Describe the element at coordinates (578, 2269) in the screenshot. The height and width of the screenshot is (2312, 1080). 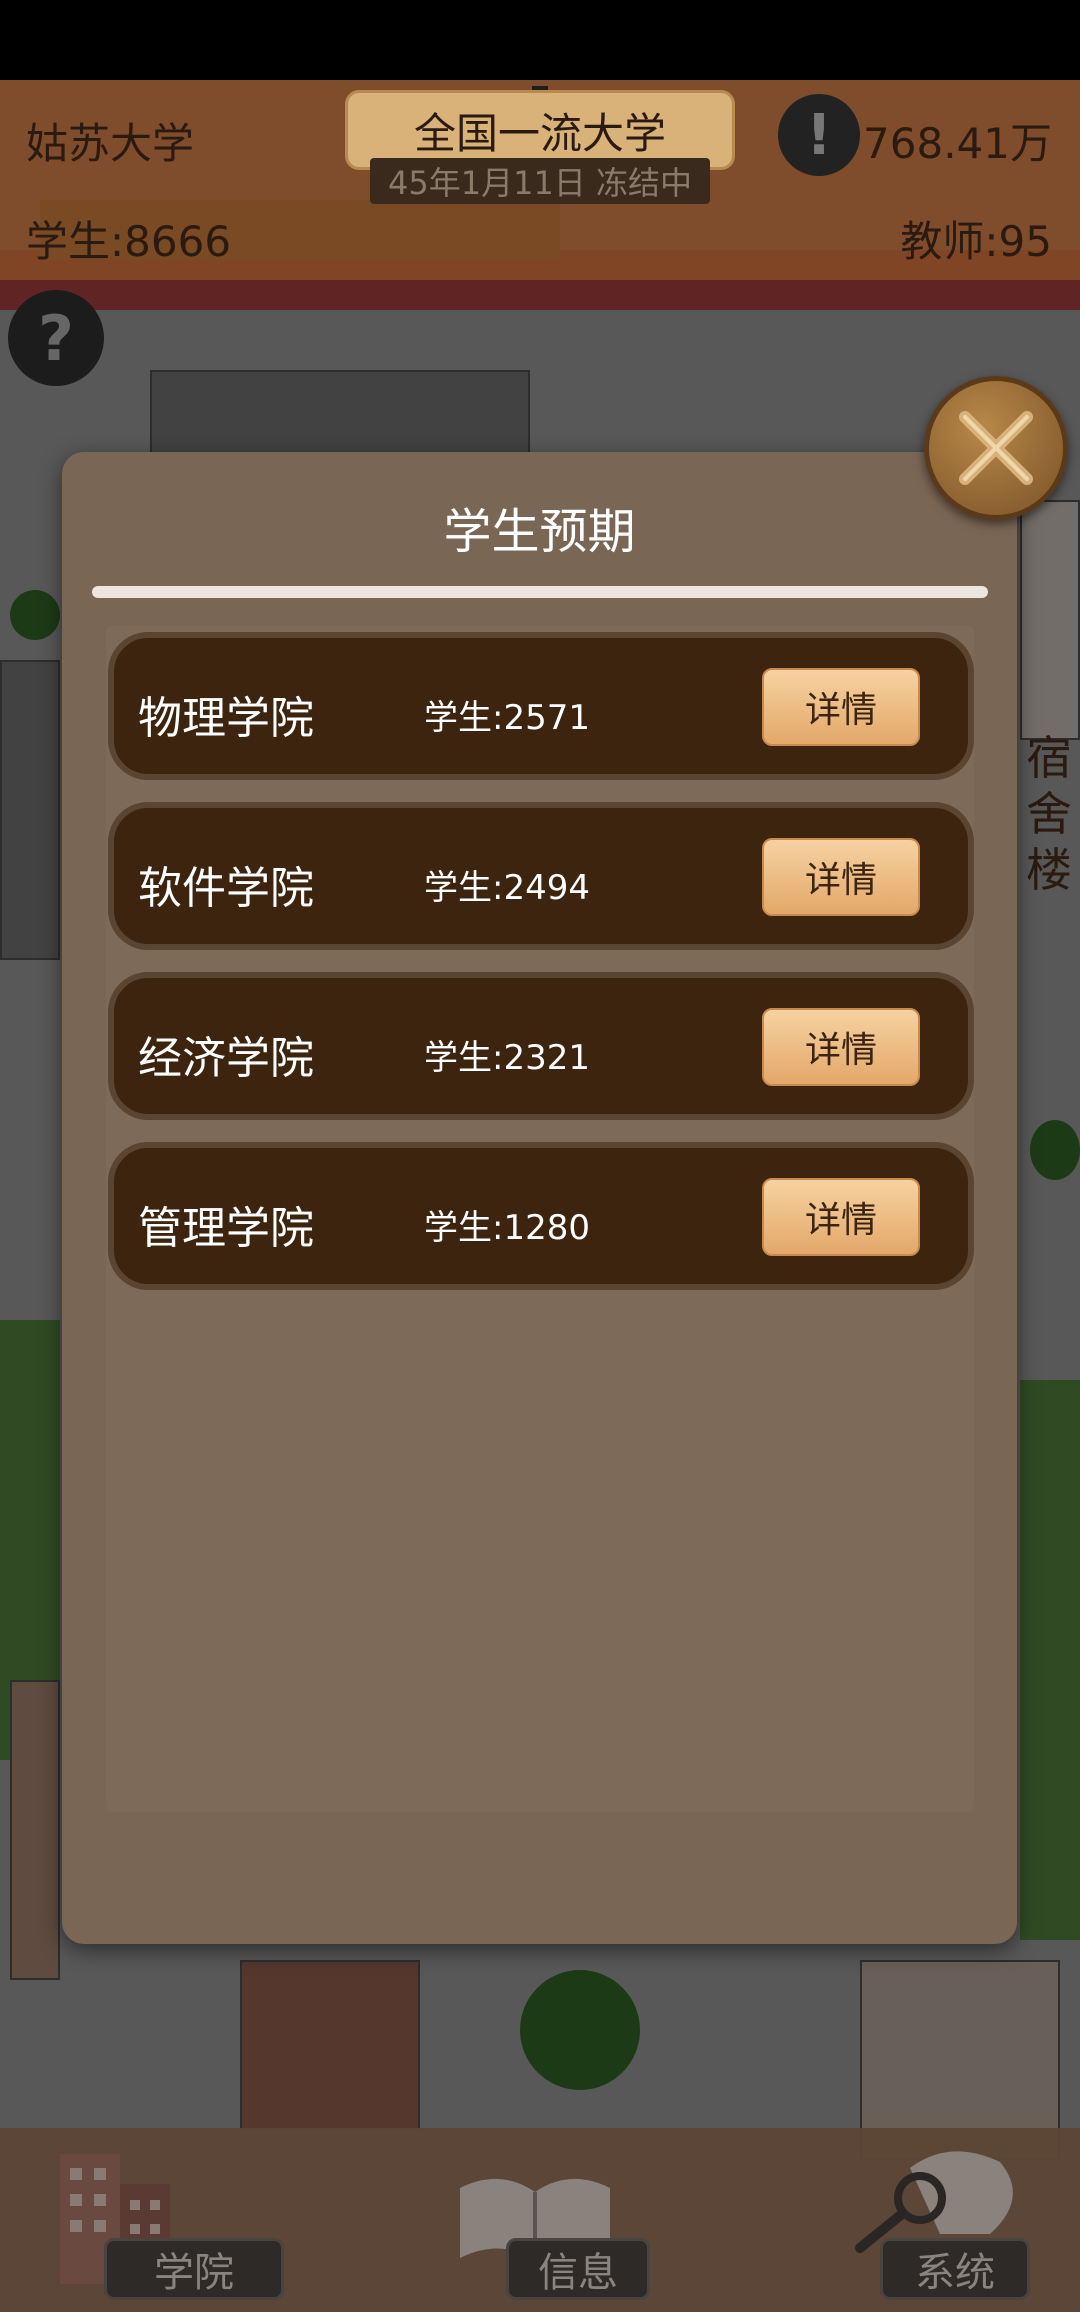
I see `nav-label: 信息` at that location.